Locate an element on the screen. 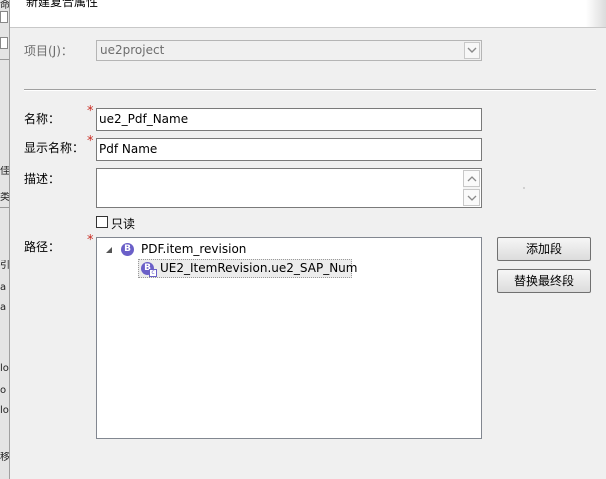  name-label: 名称： is located at coordinates (42, 119).